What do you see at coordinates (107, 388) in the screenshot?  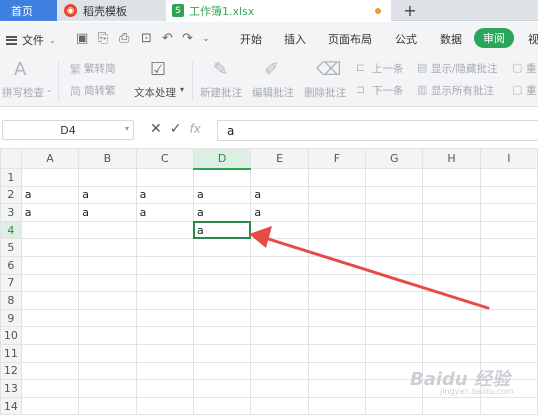 I see `cell-b13` at bounding box center [107, 388].